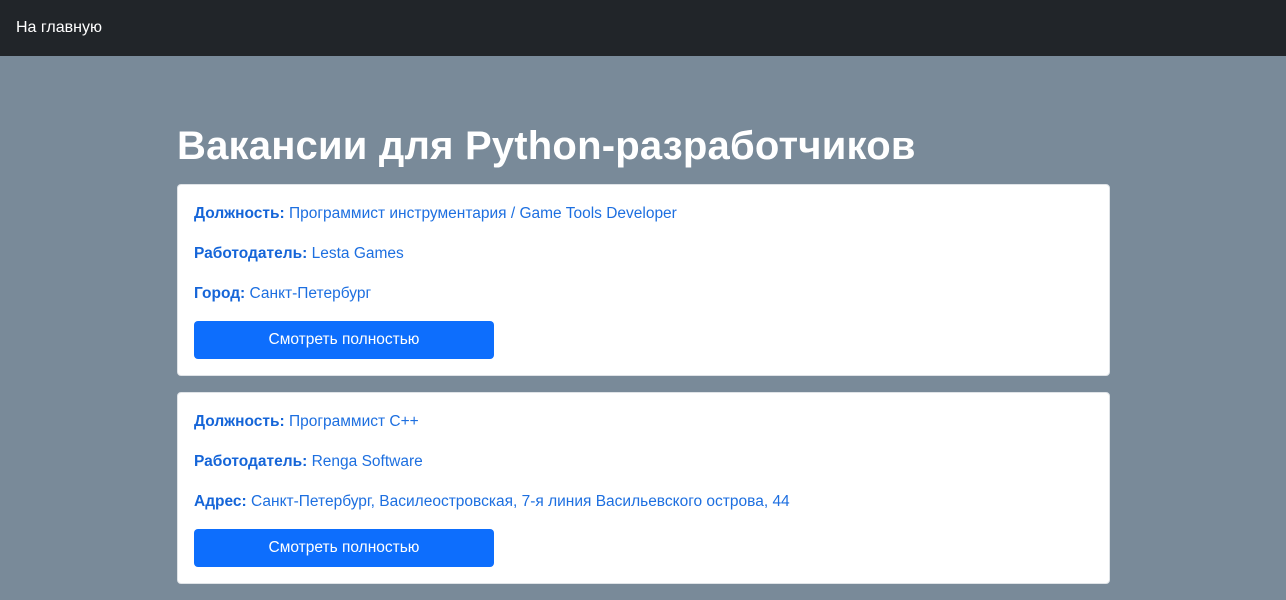 Image resolution: width=1286 pixels, height=600 pixels. What do you see at coordinates (220, 293) in the screenshot?
I see `location-label: Город:` at bounding box center [220, 293].